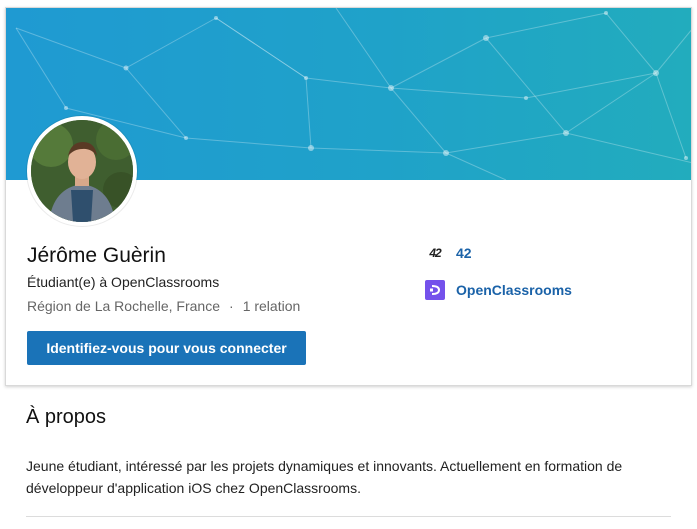 The image size is (697, 529). Describe the element at coordinates (66, 417) in the screenshot. I see `about-heading: À propos` at that location.